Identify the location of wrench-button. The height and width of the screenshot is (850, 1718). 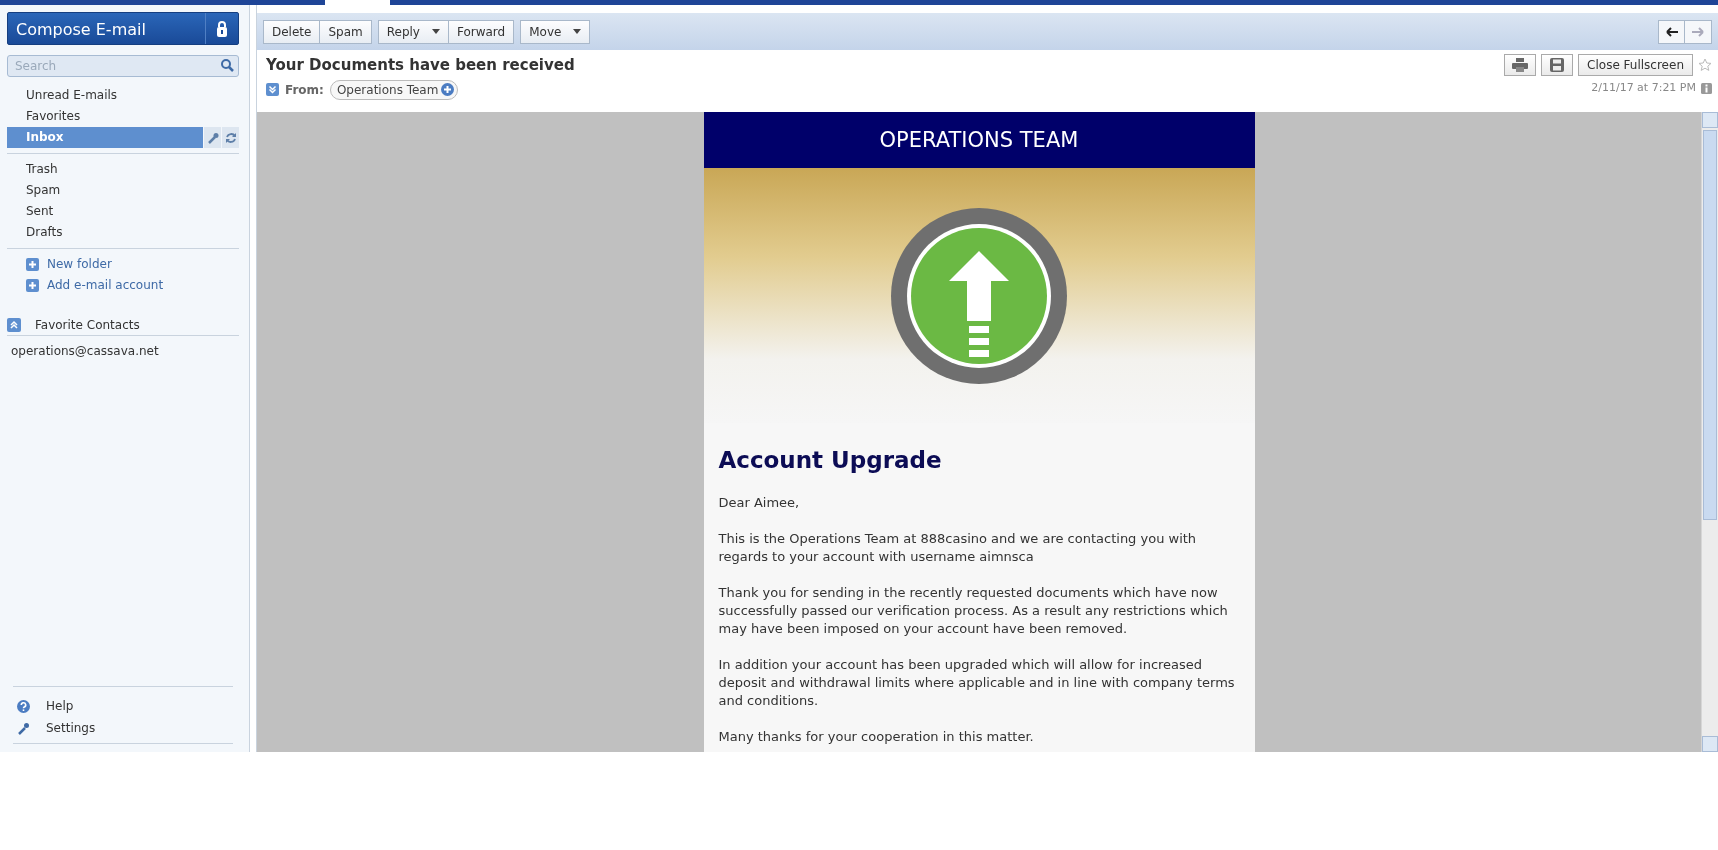
(212, 137).